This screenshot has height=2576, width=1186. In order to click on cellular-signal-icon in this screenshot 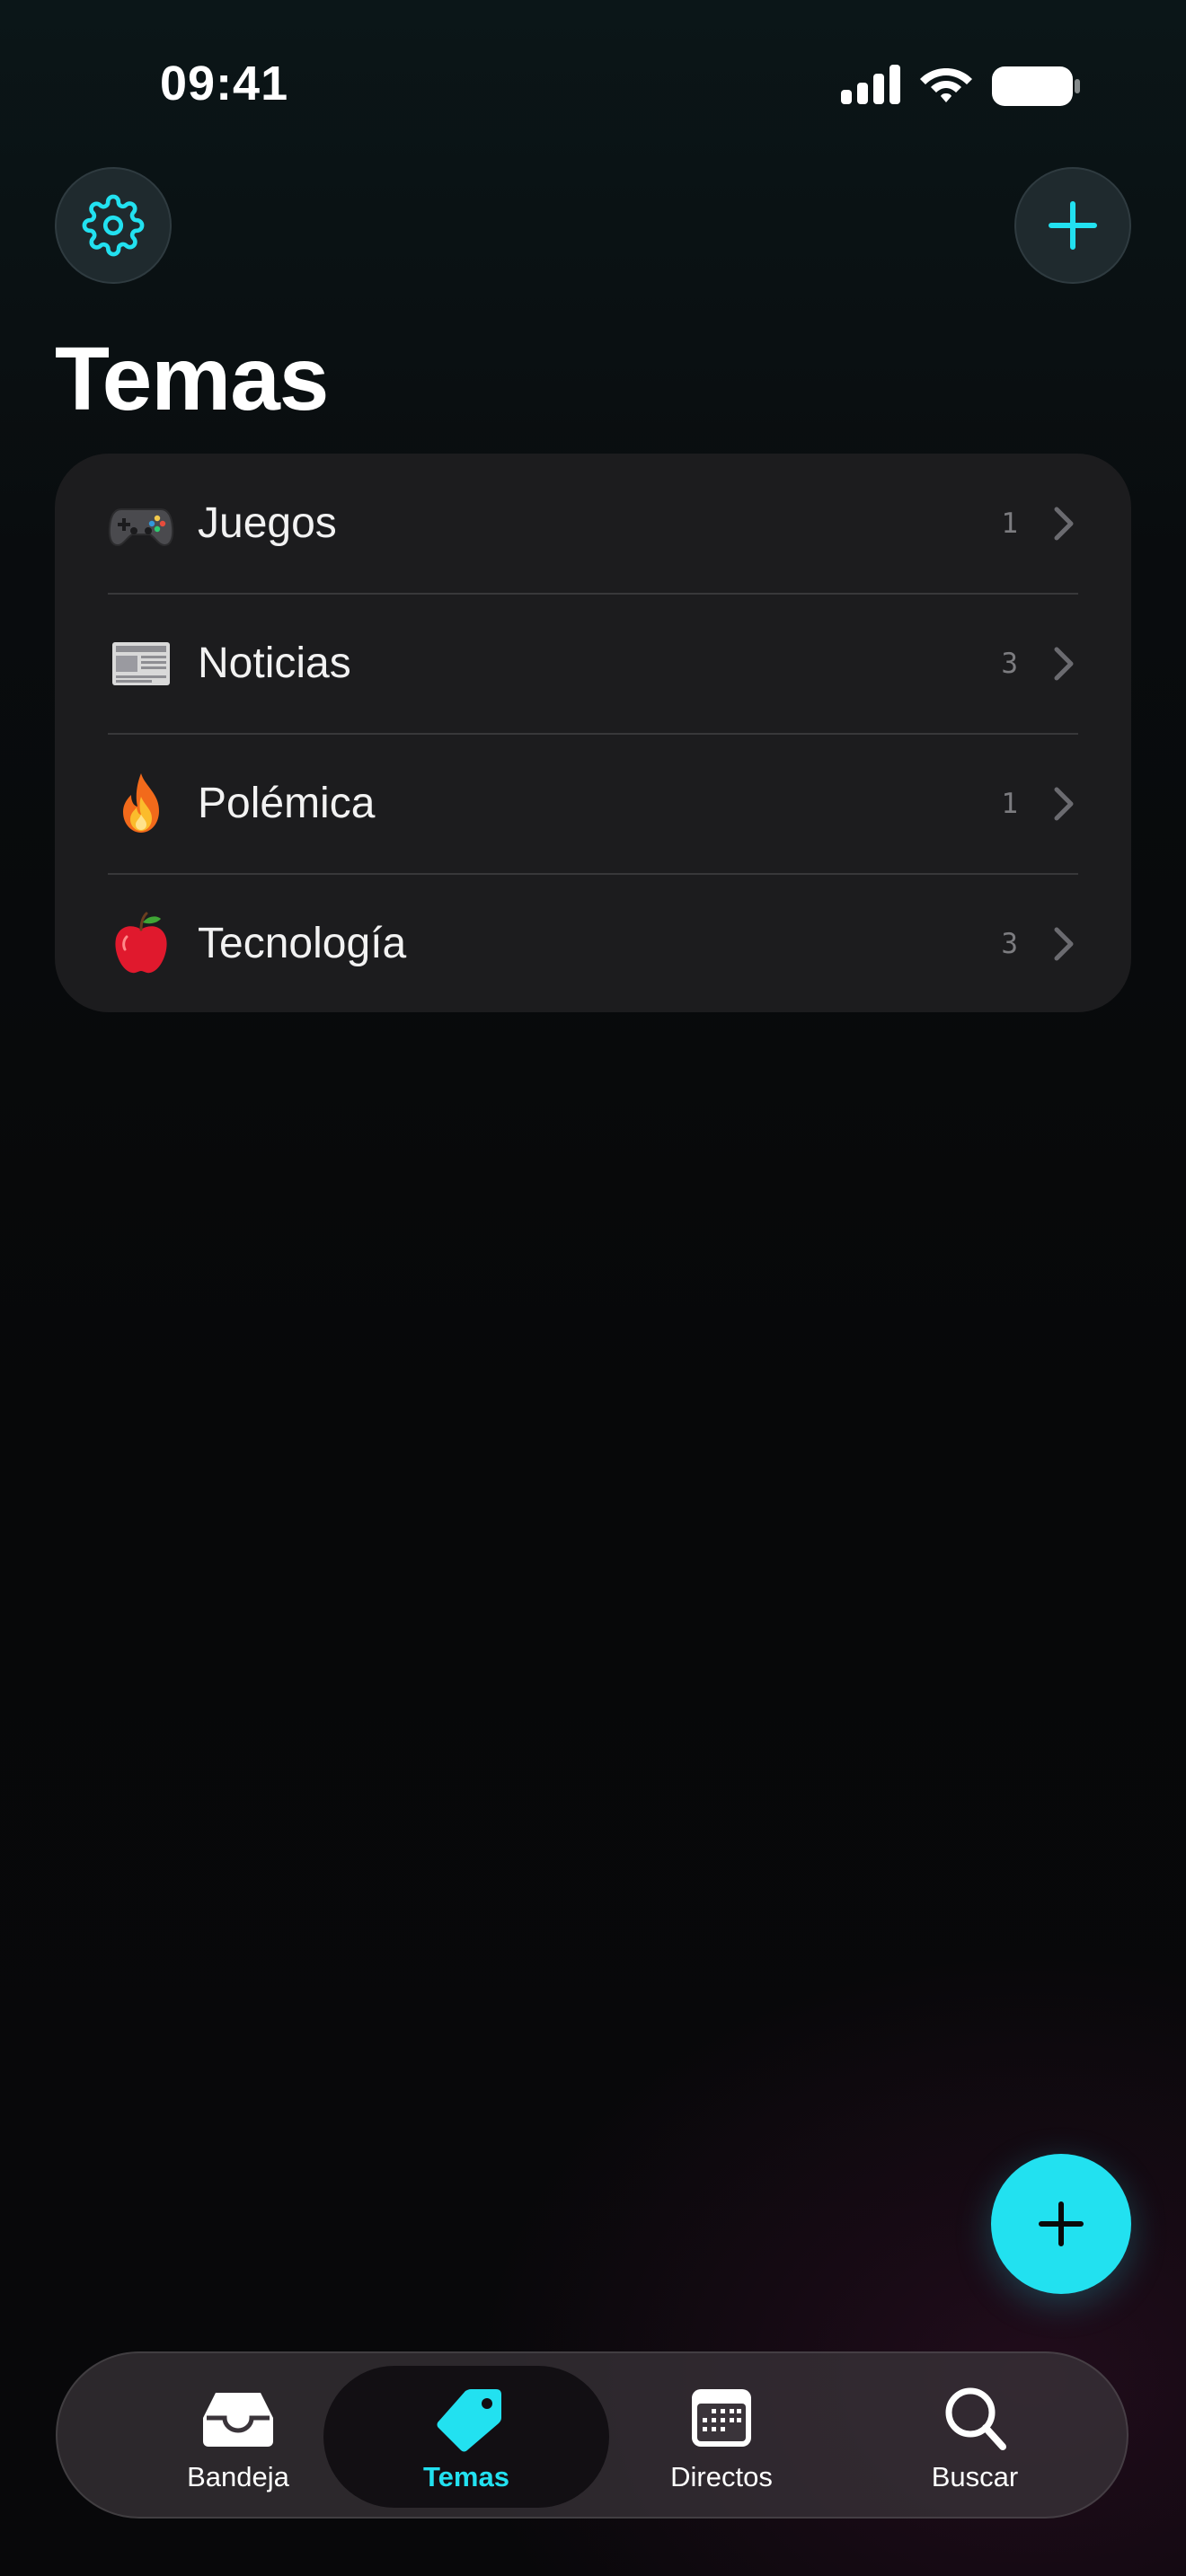, I will do `click(870, 84)`.